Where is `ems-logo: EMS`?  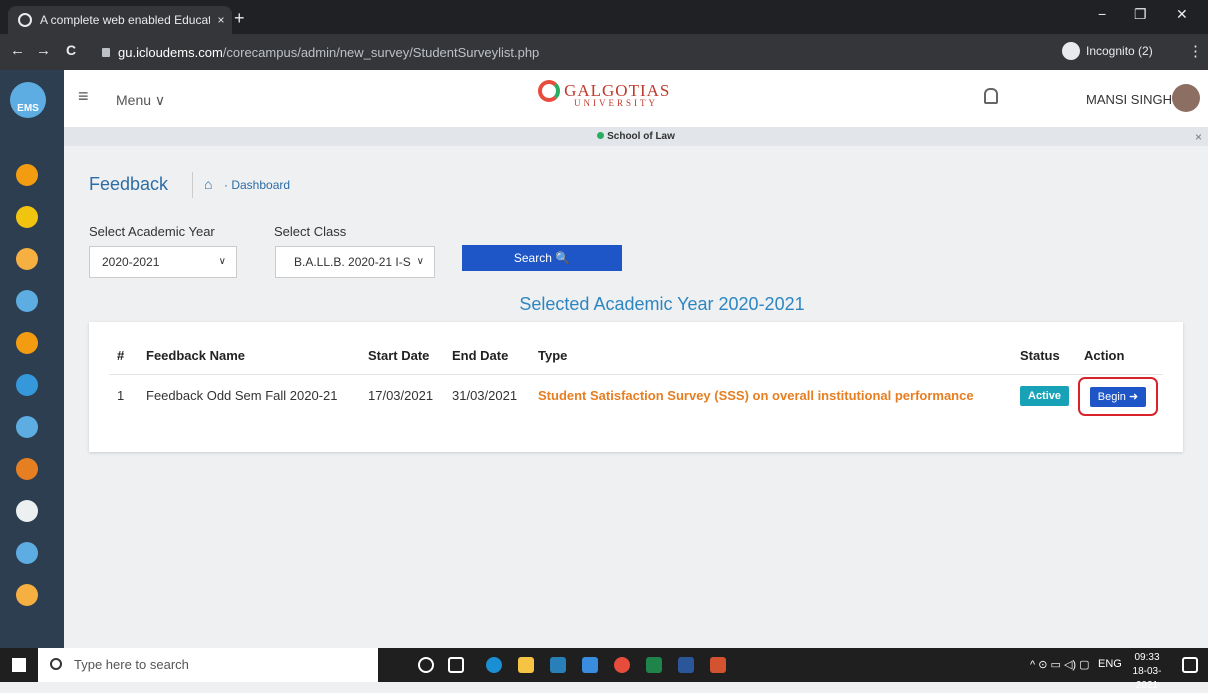
ems-logo: EMS is located at coordinates (28, 100).